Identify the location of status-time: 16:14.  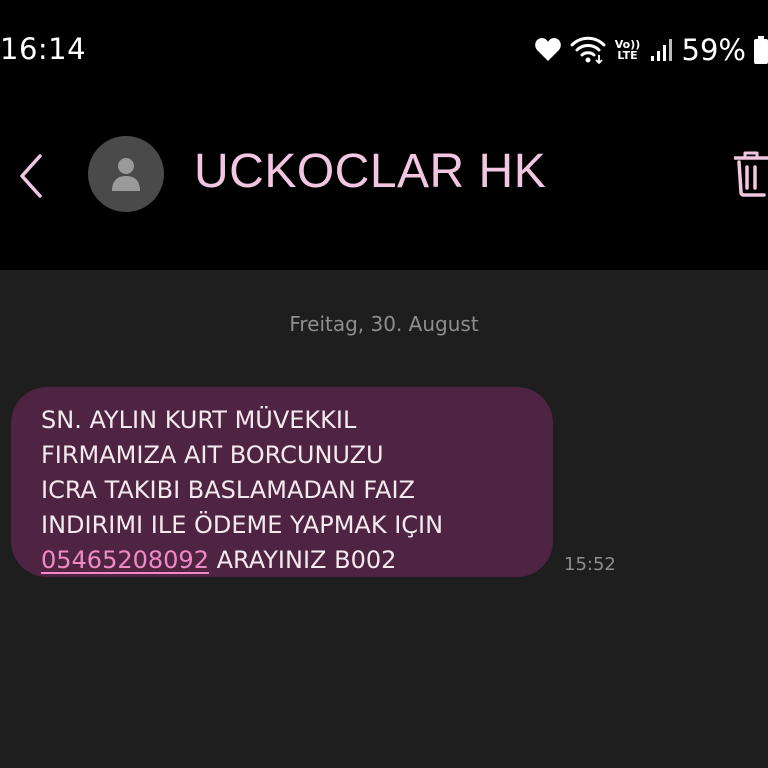
(43, 49).